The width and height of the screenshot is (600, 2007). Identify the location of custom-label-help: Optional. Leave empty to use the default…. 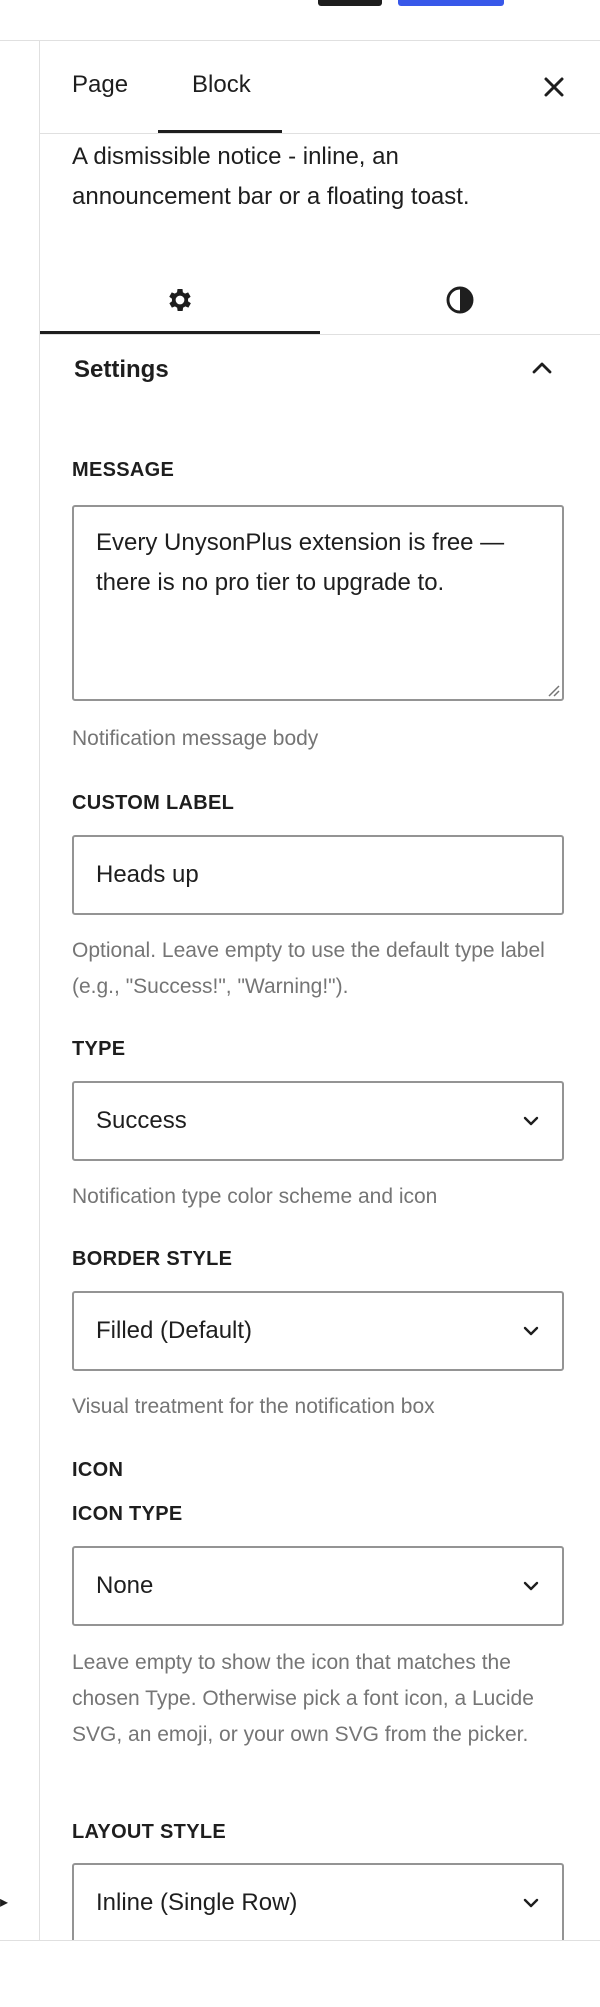
(308, 968).